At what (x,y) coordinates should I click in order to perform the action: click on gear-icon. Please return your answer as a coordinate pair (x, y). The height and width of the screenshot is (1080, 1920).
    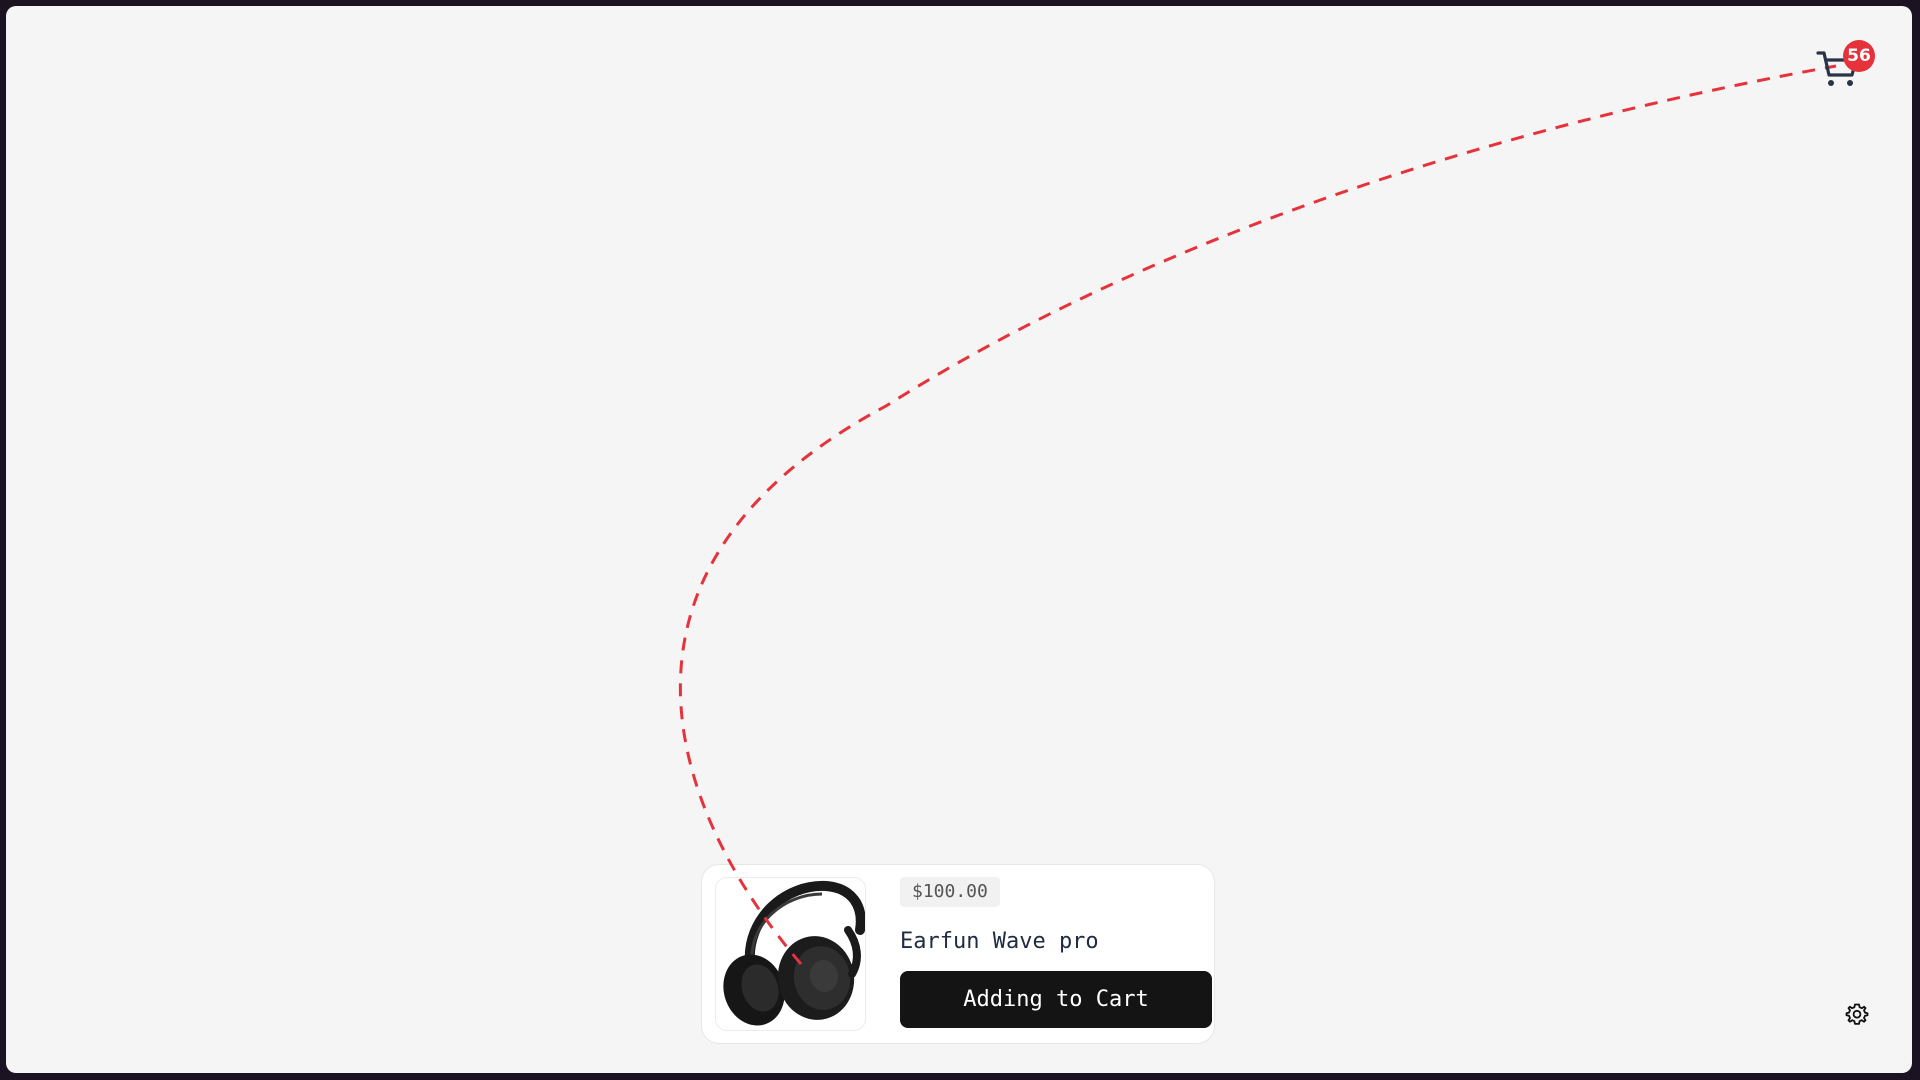
    Looking at the image, I should click on (1857, 1014).